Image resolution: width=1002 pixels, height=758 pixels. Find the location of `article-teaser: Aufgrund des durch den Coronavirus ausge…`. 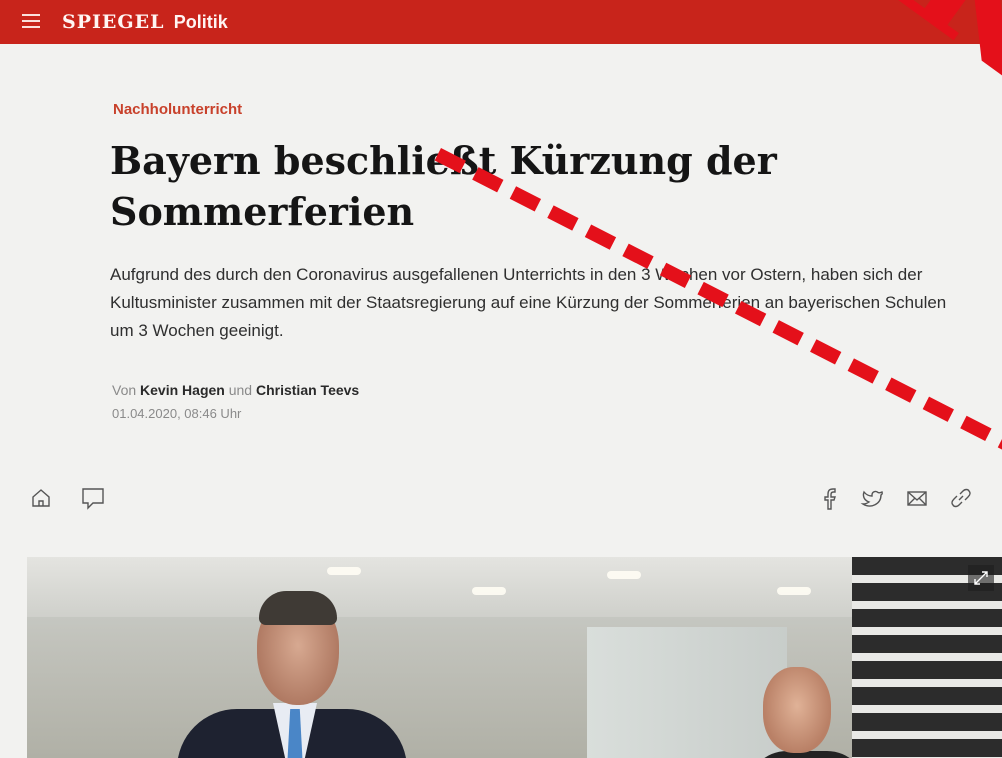

article-teaser: Aufgrund des durch den Coronavirus ausge… is located at coordinates (528, 302).